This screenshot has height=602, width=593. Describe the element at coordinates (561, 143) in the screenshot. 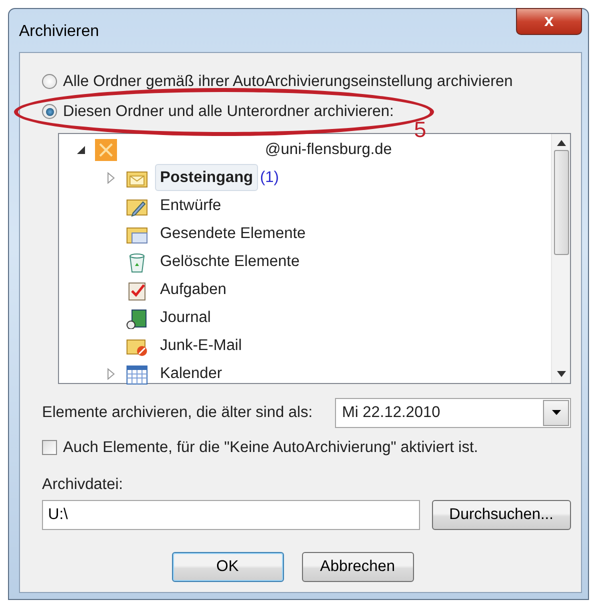

I see `scroll-up-arrow-icon` at that location.